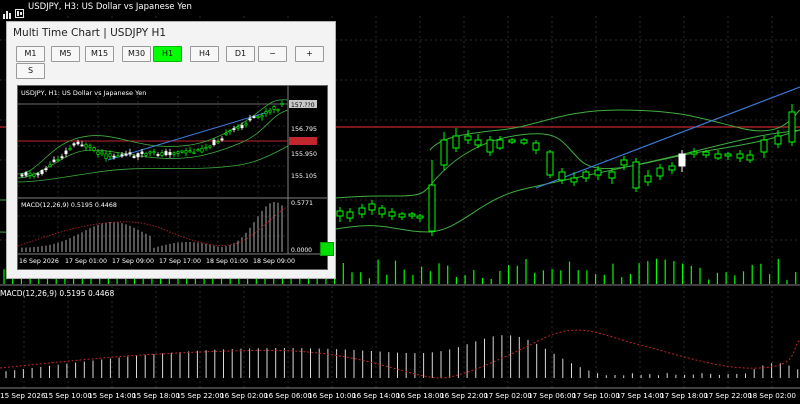  Describe the element at coordinates (240, 54) in the screenshot. I see `timeframe-button-d1: D1` at that location.